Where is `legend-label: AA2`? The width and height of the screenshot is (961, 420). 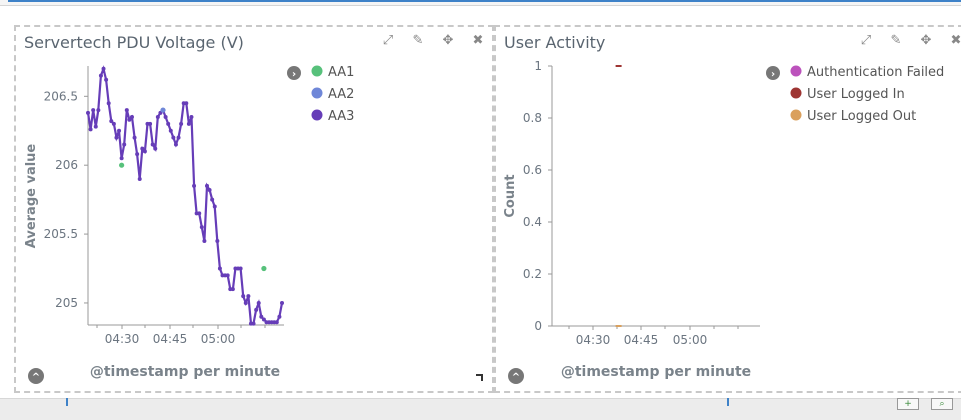 legend-label: AA2 is located at coordinates (341, 94).